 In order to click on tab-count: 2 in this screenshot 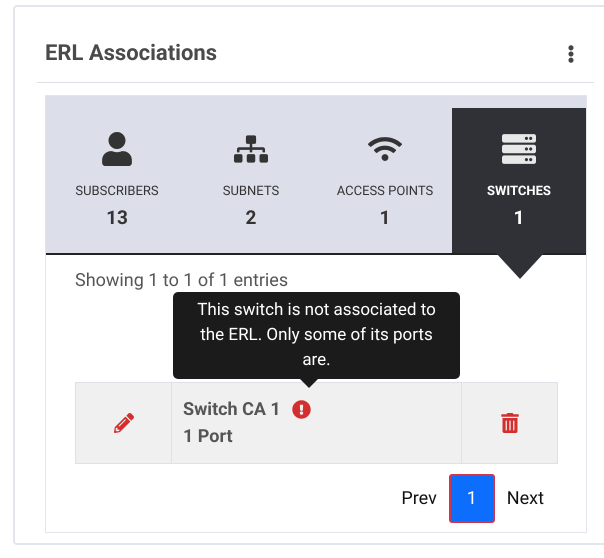, I will do `click(251, 217)`.